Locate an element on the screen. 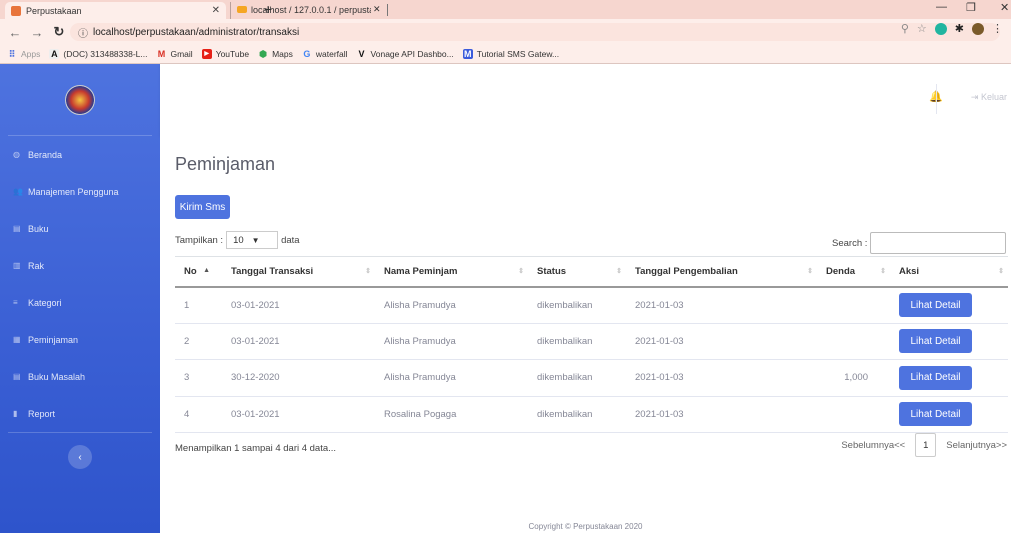  column-label: No is located at coordinates (190, 271).